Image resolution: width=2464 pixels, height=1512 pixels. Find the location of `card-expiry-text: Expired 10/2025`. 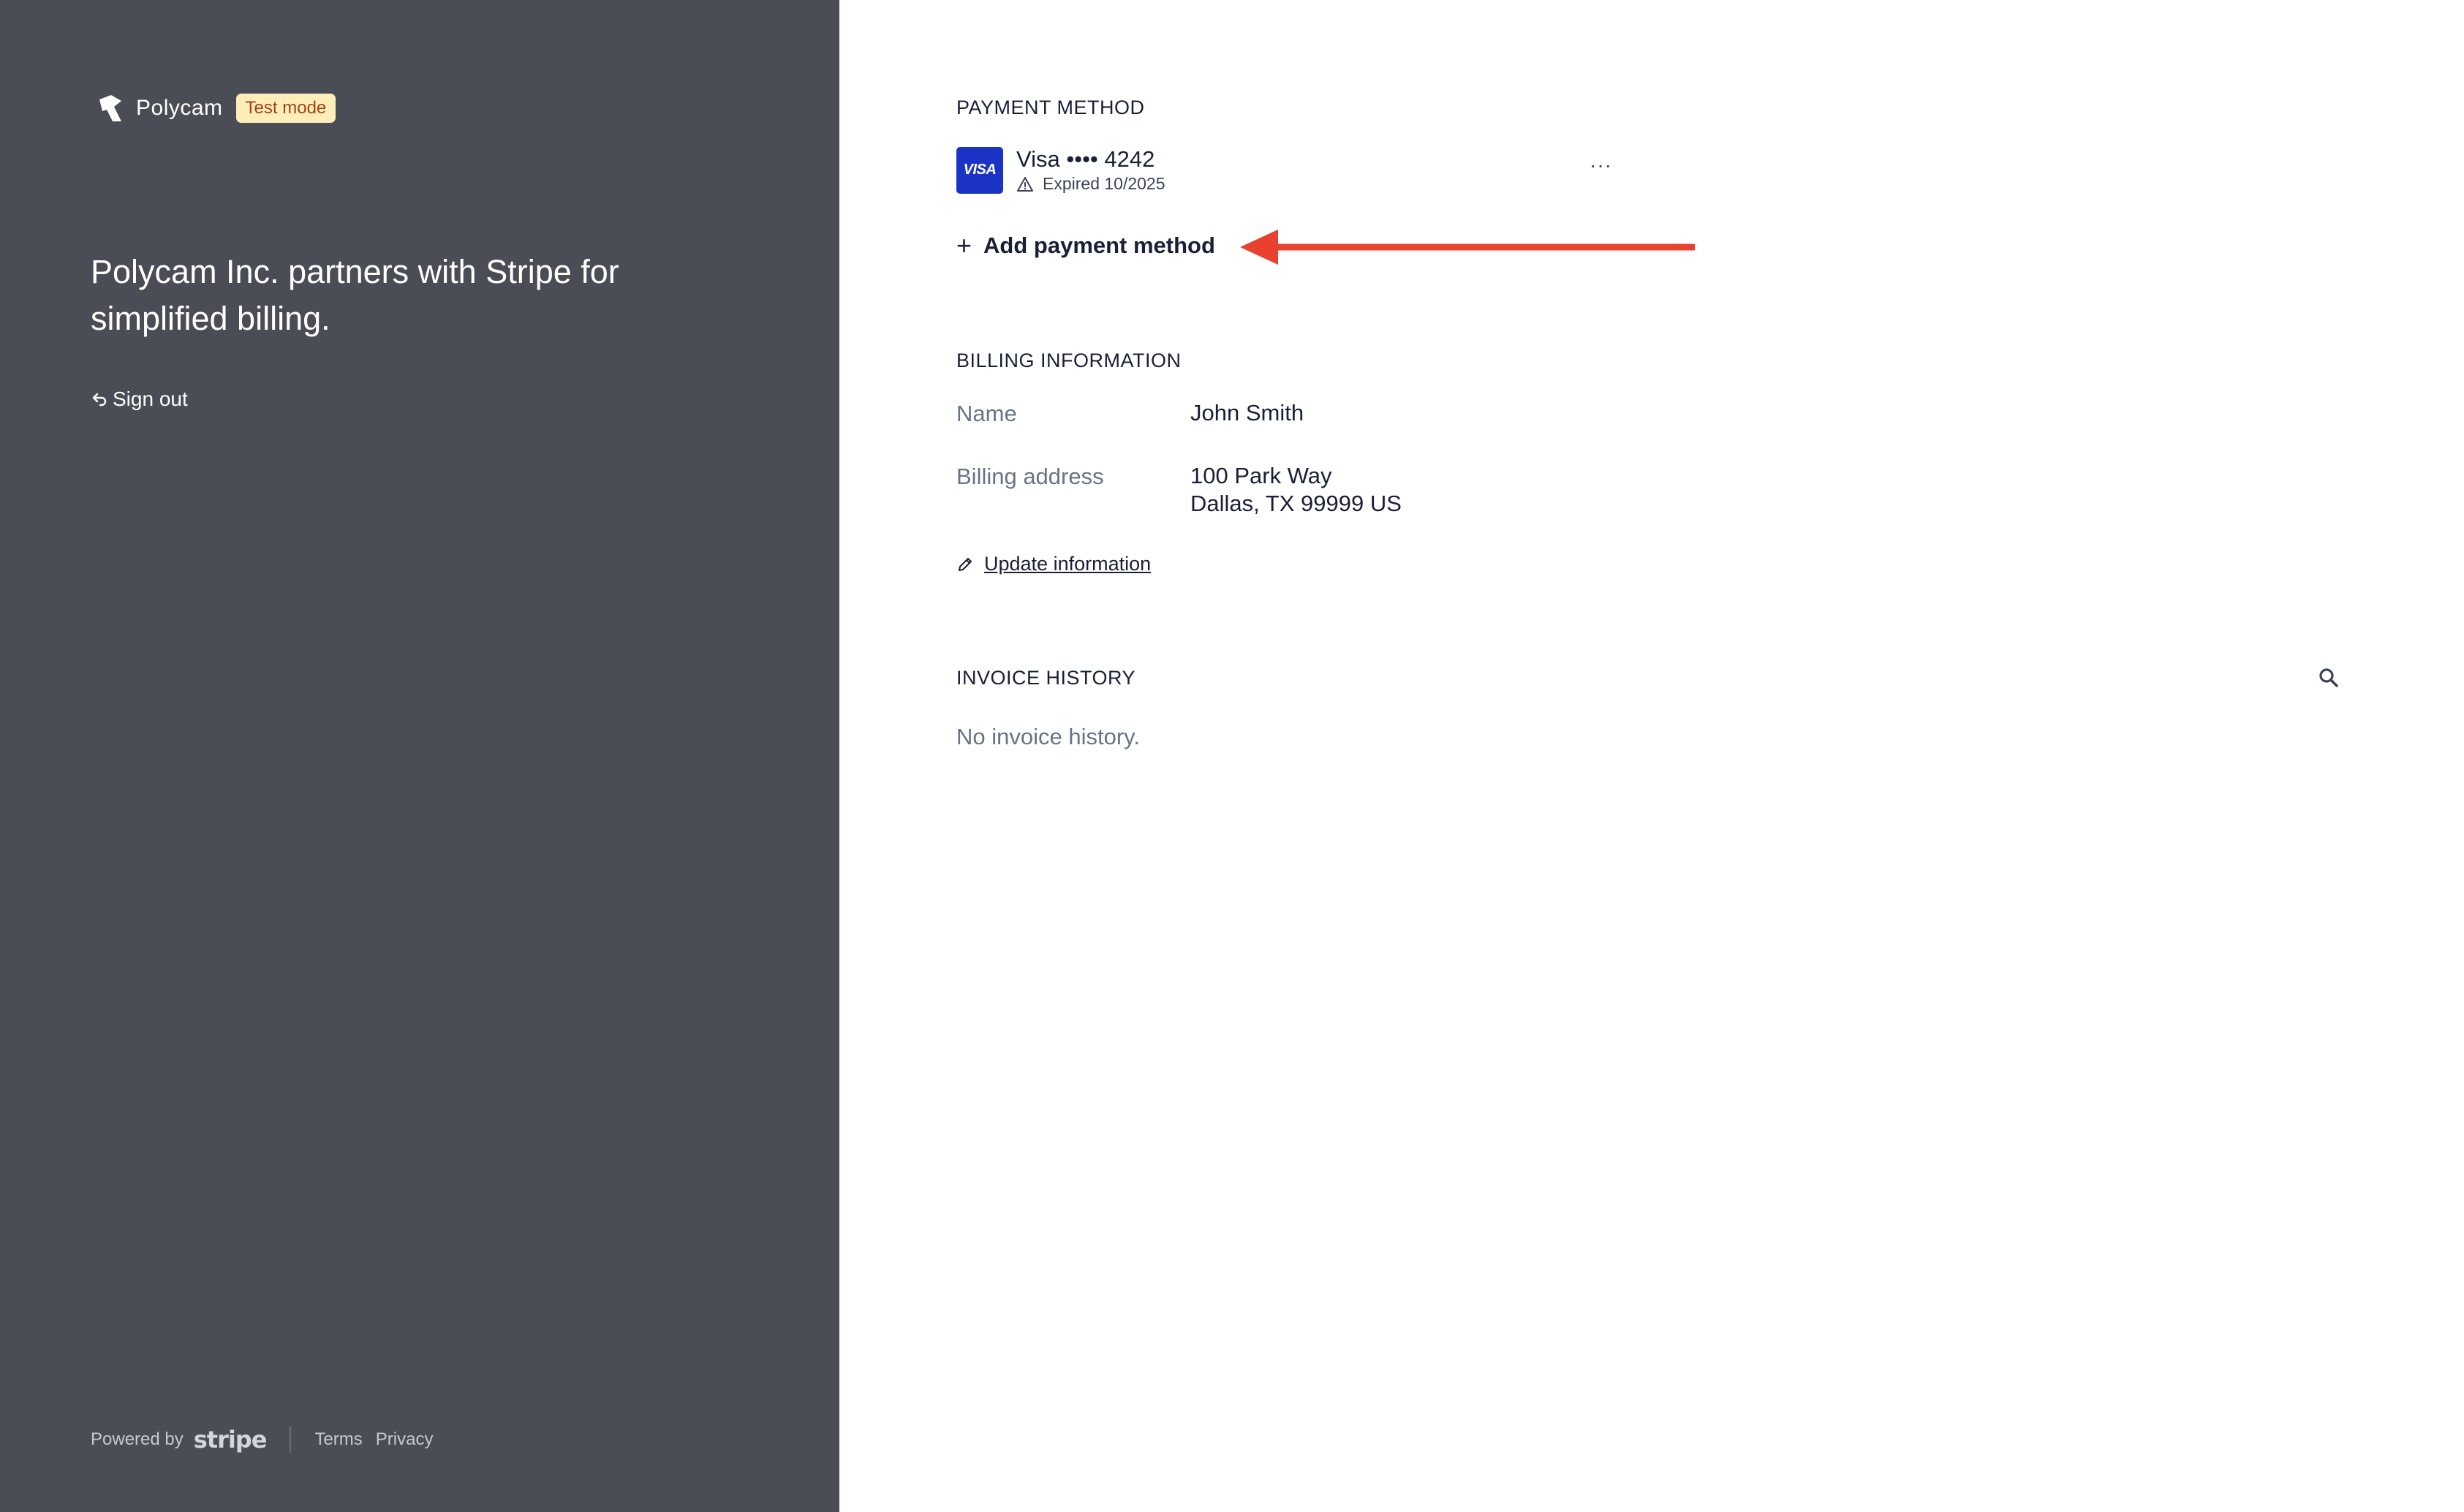

card-expiry-text: Expired 10/2025 is located at coordinates (1104, 183).